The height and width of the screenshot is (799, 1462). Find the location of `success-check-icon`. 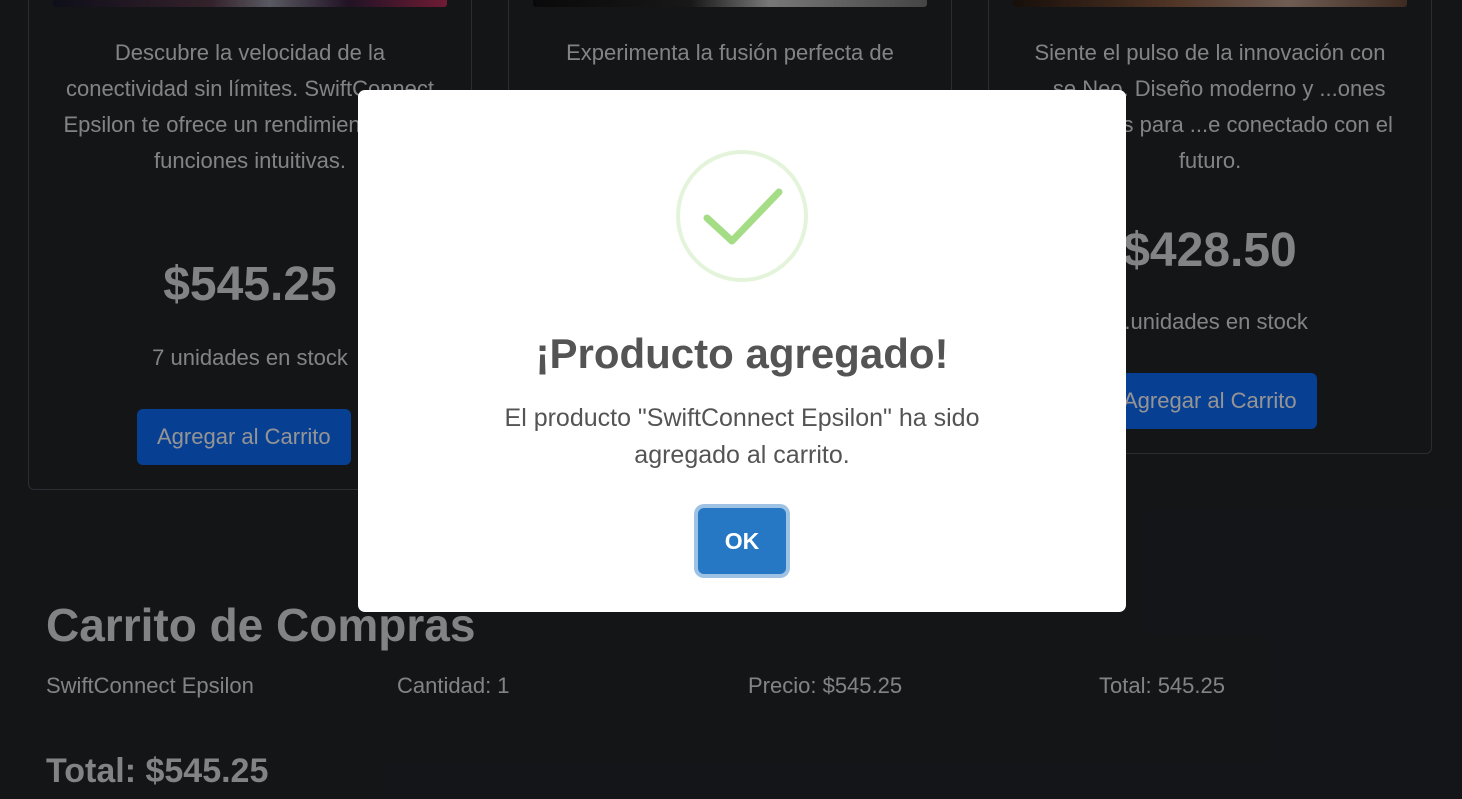

success-check-icon is located at coordinates (742, 216).